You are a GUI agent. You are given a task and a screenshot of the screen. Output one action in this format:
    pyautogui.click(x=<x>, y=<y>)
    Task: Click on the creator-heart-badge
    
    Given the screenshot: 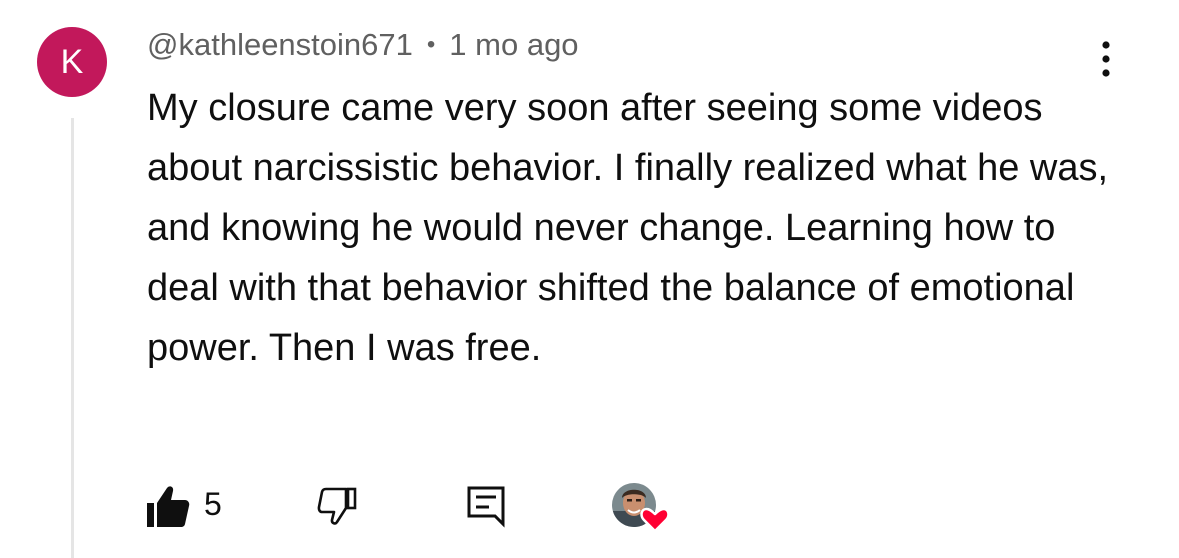 What is the action you would take?
    pyautogui.click(x=641, y=507)
    